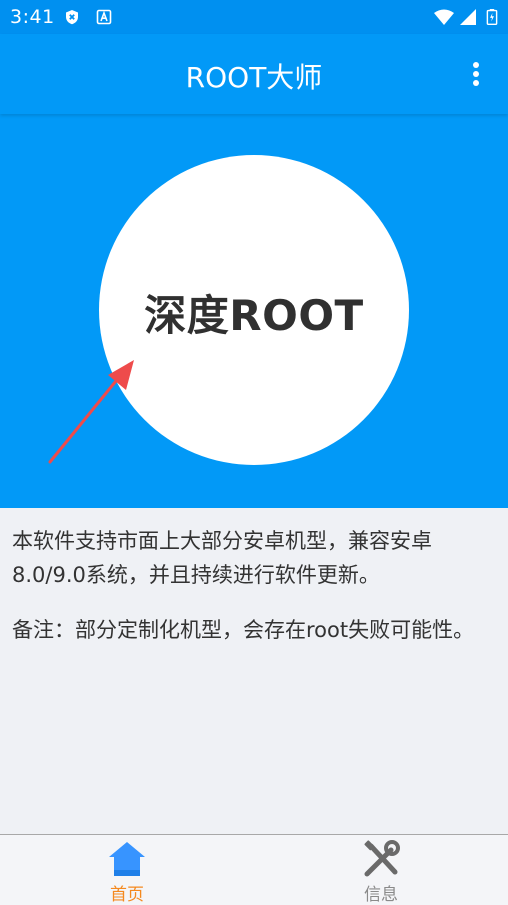 The image size is (508, 905). I want to click on deep-root-label: 深度ROOT, so click(254, 315).